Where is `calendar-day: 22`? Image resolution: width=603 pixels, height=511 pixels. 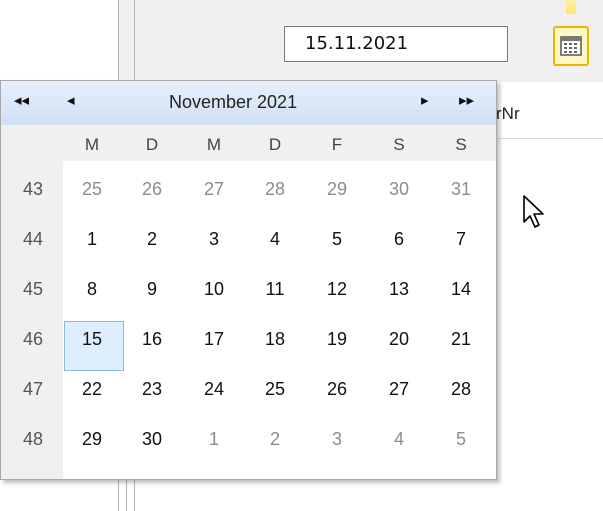
calendar-day: 22 is located at coordinates (92, 389).